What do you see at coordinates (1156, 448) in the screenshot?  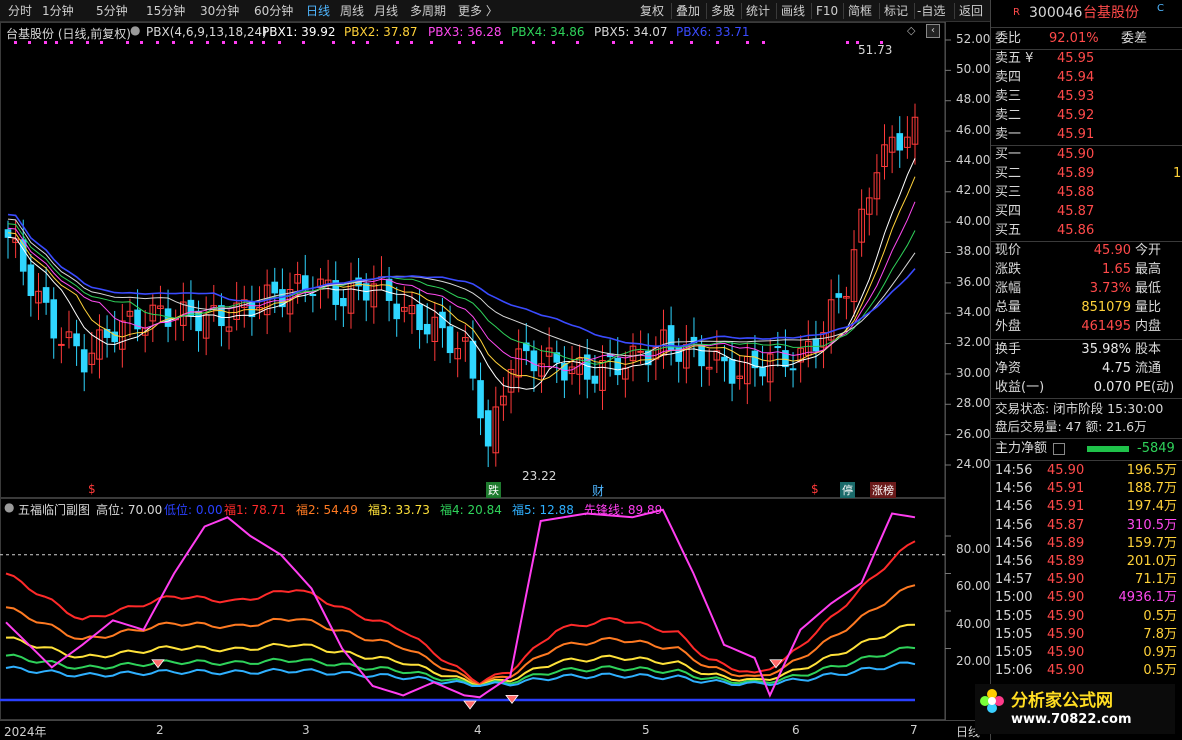 I see `main-net-value: -5849` at bounding box center [1156, 448].